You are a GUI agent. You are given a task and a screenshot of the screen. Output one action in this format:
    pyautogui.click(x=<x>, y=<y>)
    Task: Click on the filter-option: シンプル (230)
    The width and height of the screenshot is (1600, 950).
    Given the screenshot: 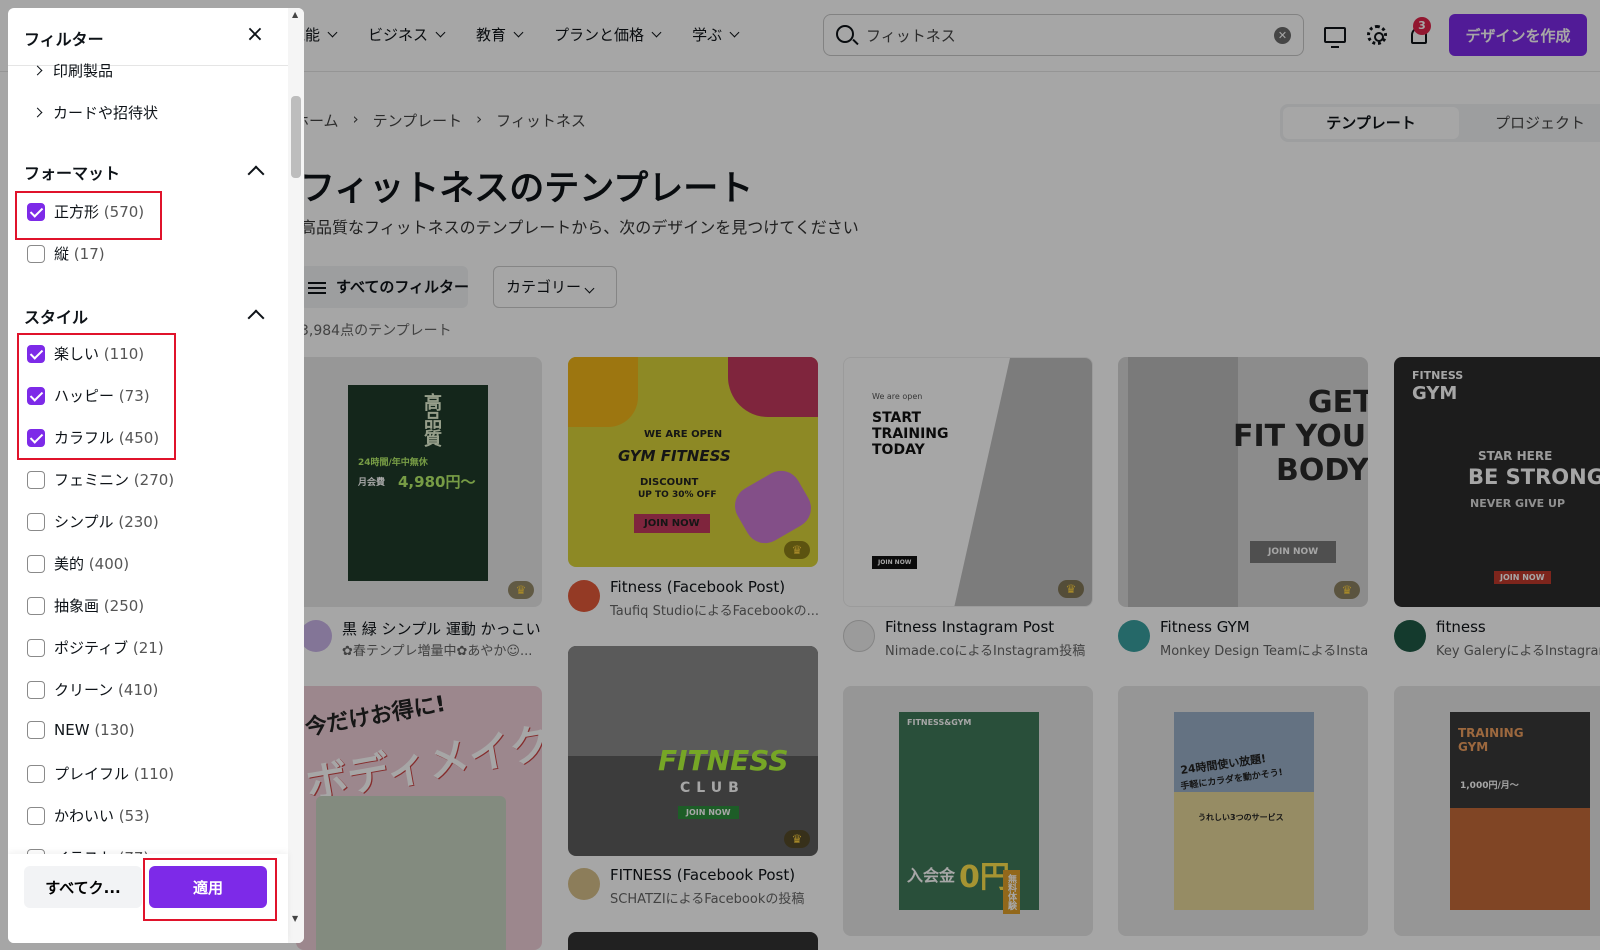 What is the action you would take?
    pyautogui.click(x=93, y=521)
    